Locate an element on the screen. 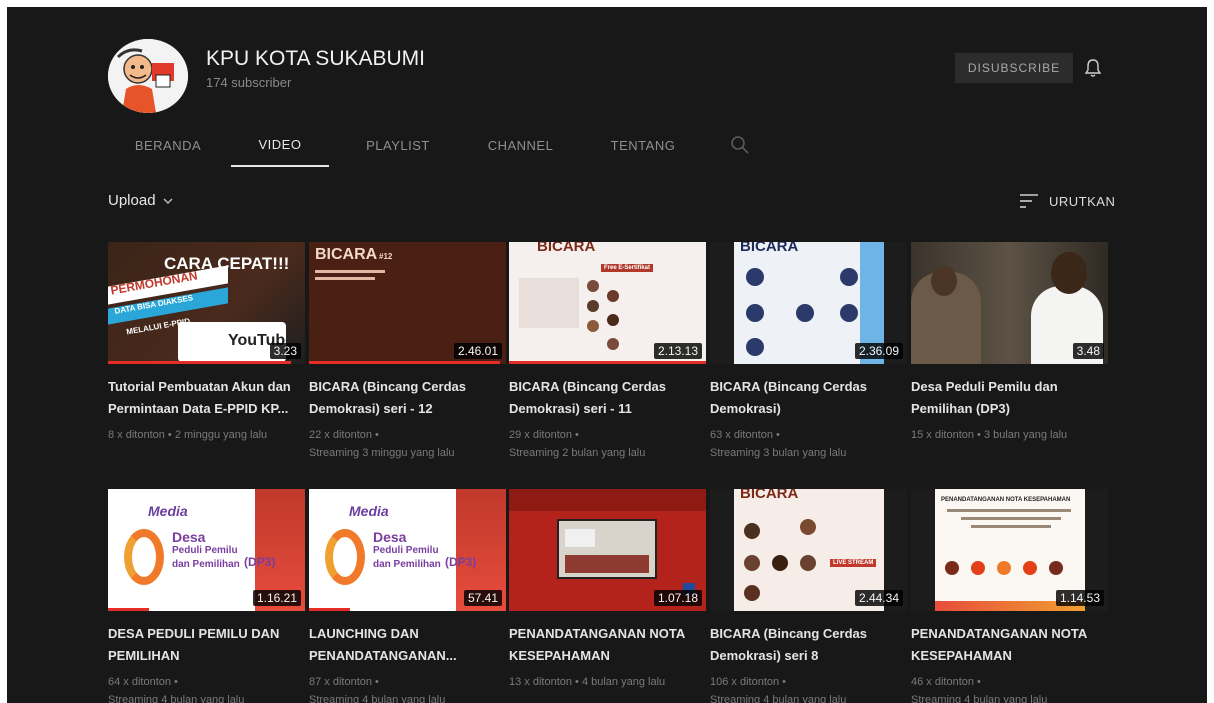  thumb-episode: #12 is located at coordinates (386, 256).